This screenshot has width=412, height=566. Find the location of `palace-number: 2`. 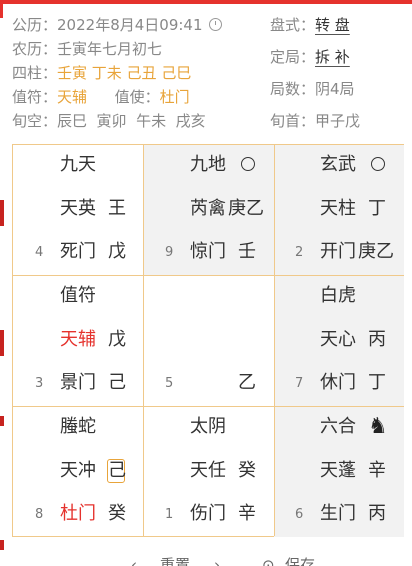

palace-number: 2 is located at coordinates (299, 252).